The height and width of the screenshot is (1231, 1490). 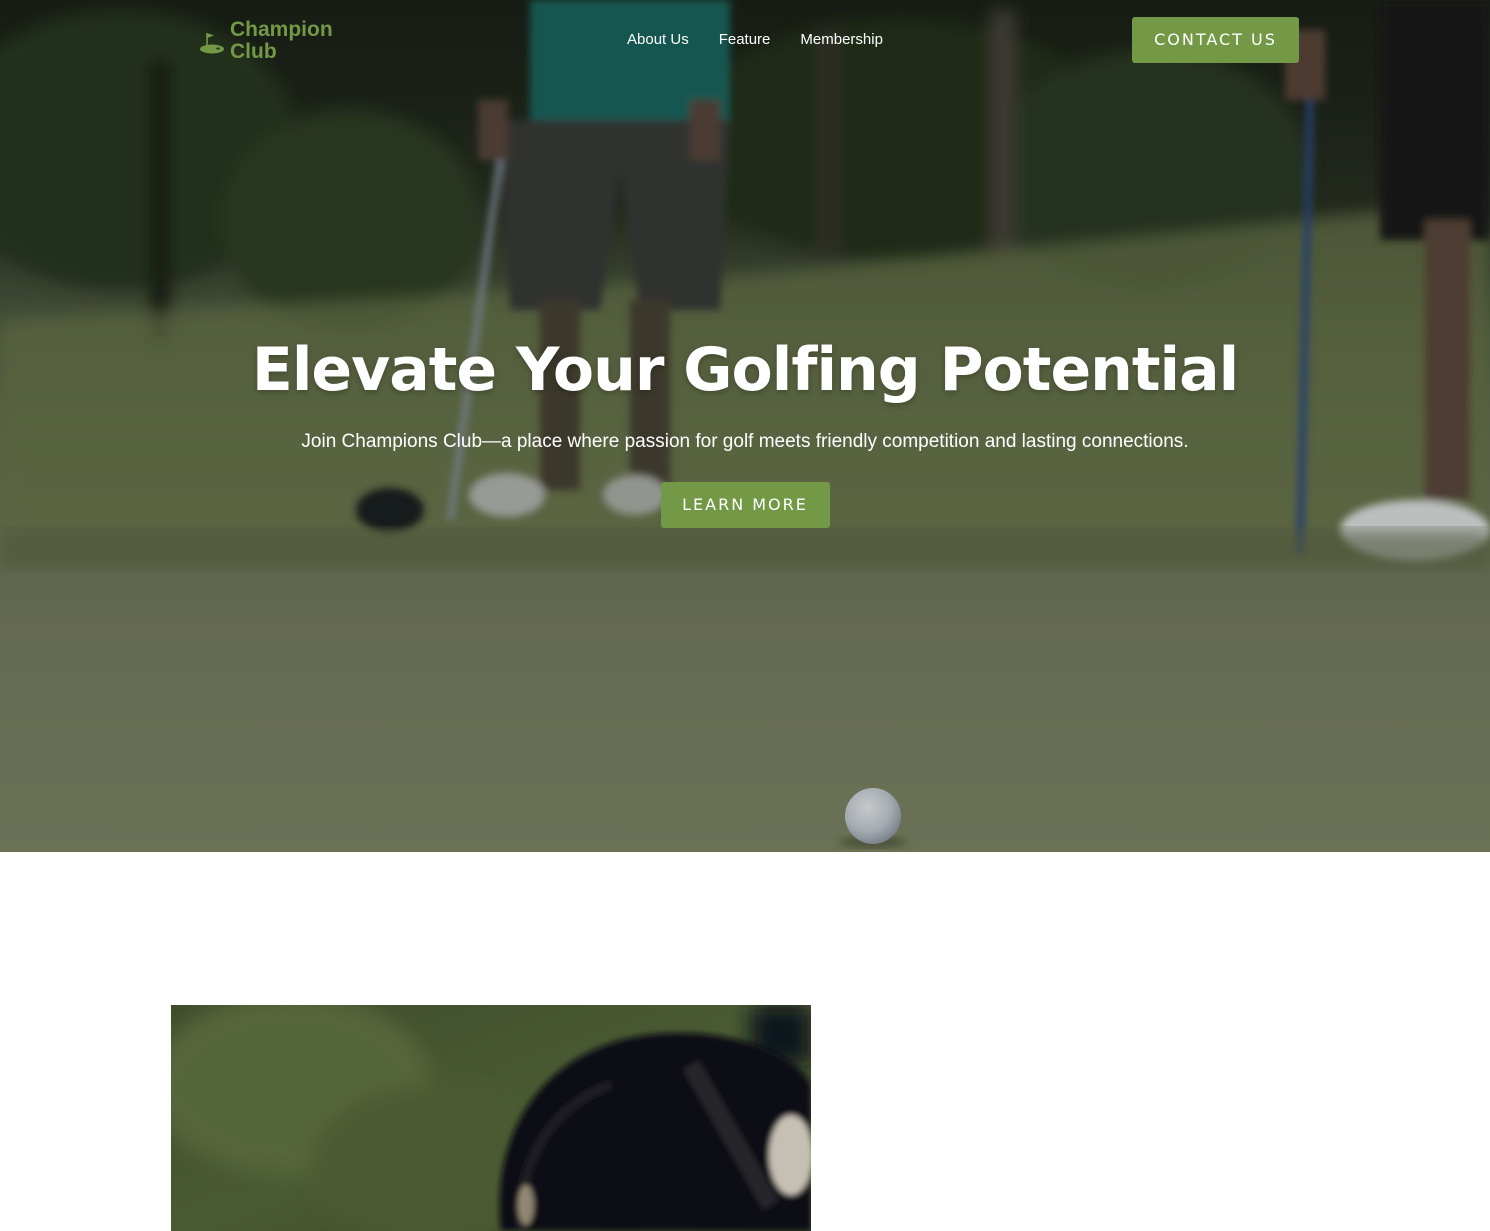 I want to click on golf-flag-icon, so click(x=212, y=43).